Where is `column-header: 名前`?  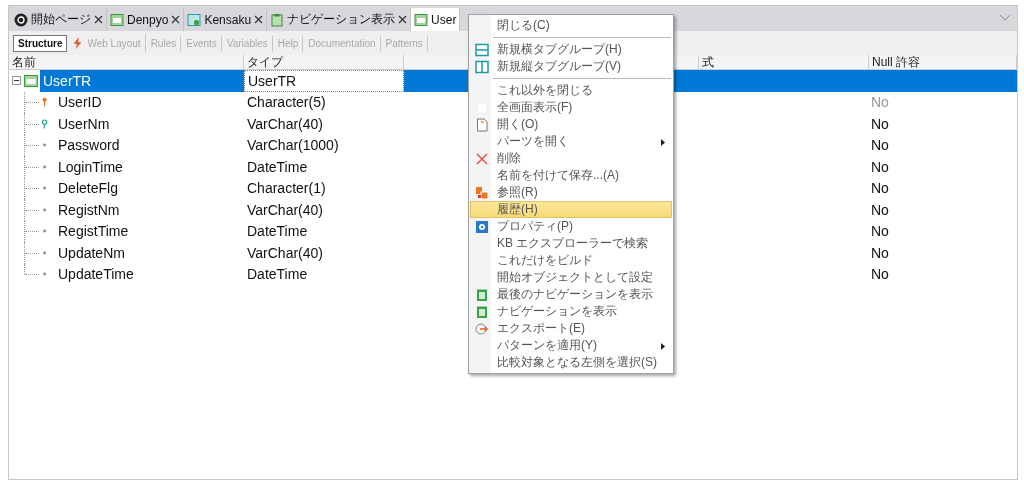
column-header: 名前 is located at coordinates (126, 62).